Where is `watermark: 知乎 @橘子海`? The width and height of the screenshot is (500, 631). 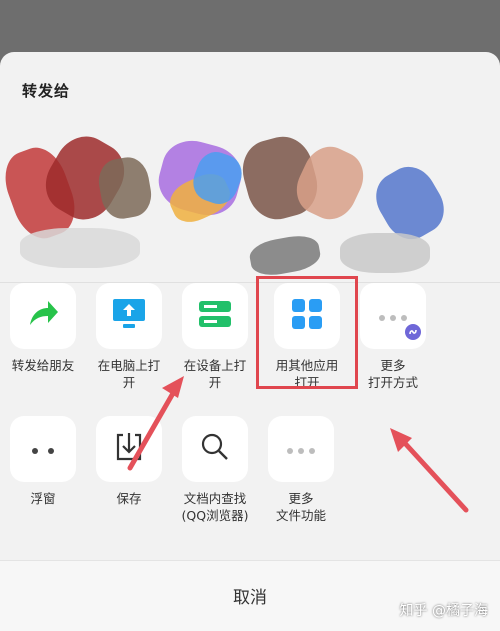 watermark: 知乎 @橘子海 is located at coordinates (443, 611).